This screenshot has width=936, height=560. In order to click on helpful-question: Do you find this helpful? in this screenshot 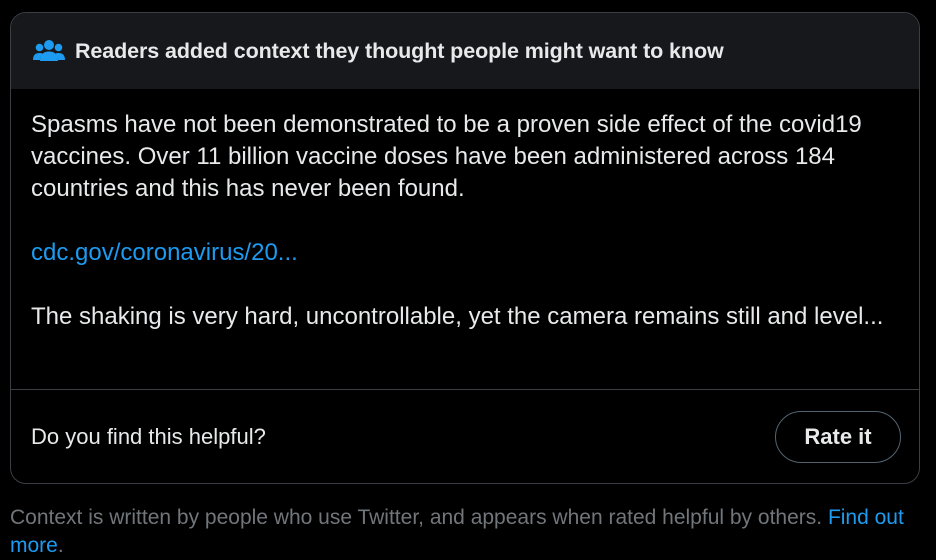, I will do `click(148, 436)`.